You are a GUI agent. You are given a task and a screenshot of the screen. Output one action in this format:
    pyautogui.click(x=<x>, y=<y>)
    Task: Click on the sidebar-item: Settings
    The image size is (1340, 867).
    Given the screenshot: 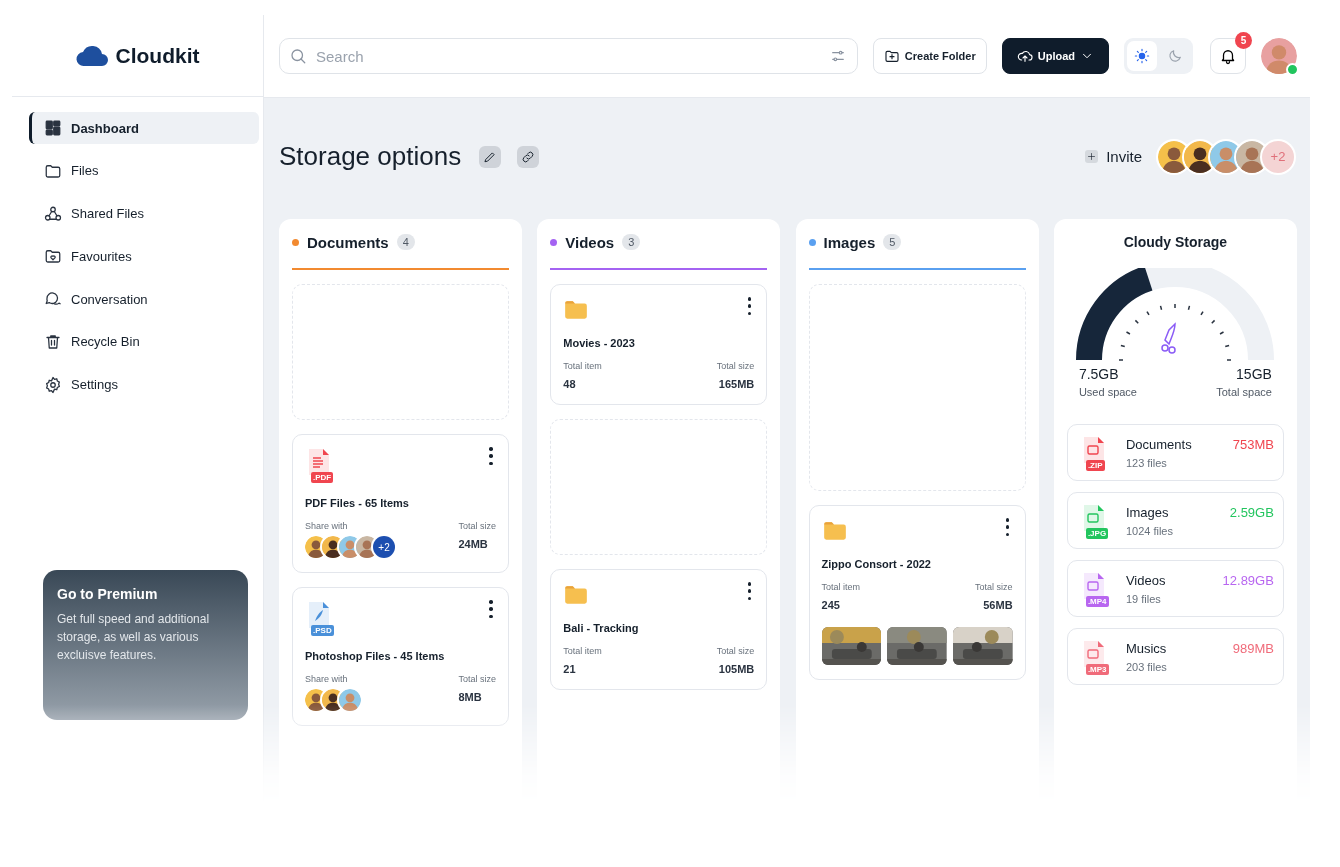 What is the action you would take?
    pyautogui.click(x=144, y=384)
    